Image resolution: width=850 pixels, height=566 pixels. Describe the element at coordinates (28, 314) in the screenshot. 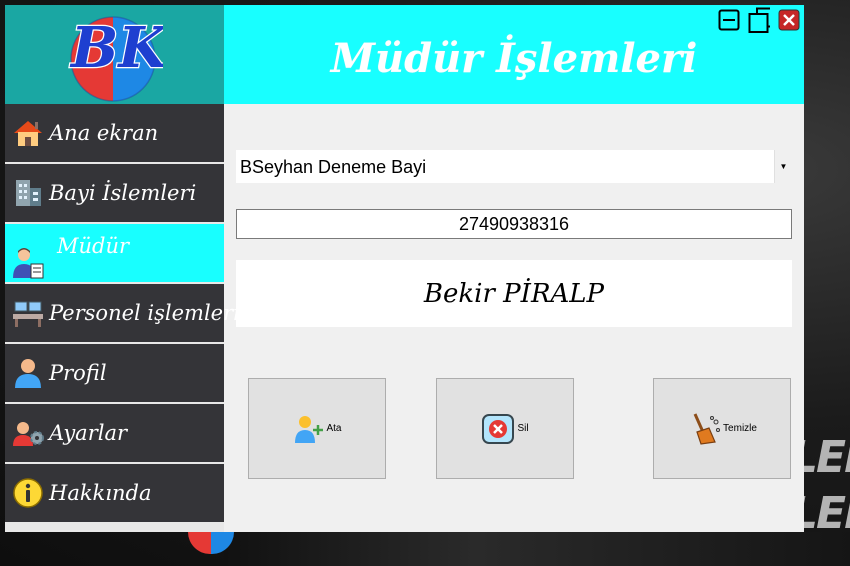

I see `office-desk-icon` at that location.